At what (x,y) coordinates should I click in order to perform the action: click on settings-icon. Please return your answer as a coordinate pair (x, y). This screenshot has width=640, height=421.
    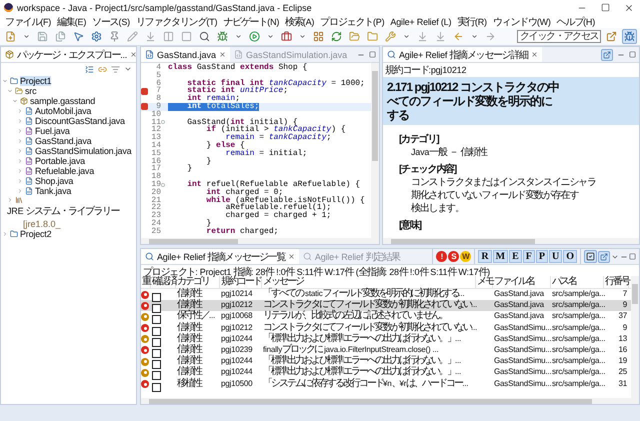
    Looking at the image, I should click on (96, 36).